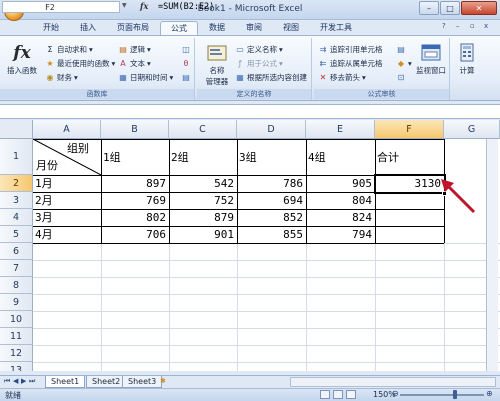  I want to click on row-header-1: 1, so click(16, 157).